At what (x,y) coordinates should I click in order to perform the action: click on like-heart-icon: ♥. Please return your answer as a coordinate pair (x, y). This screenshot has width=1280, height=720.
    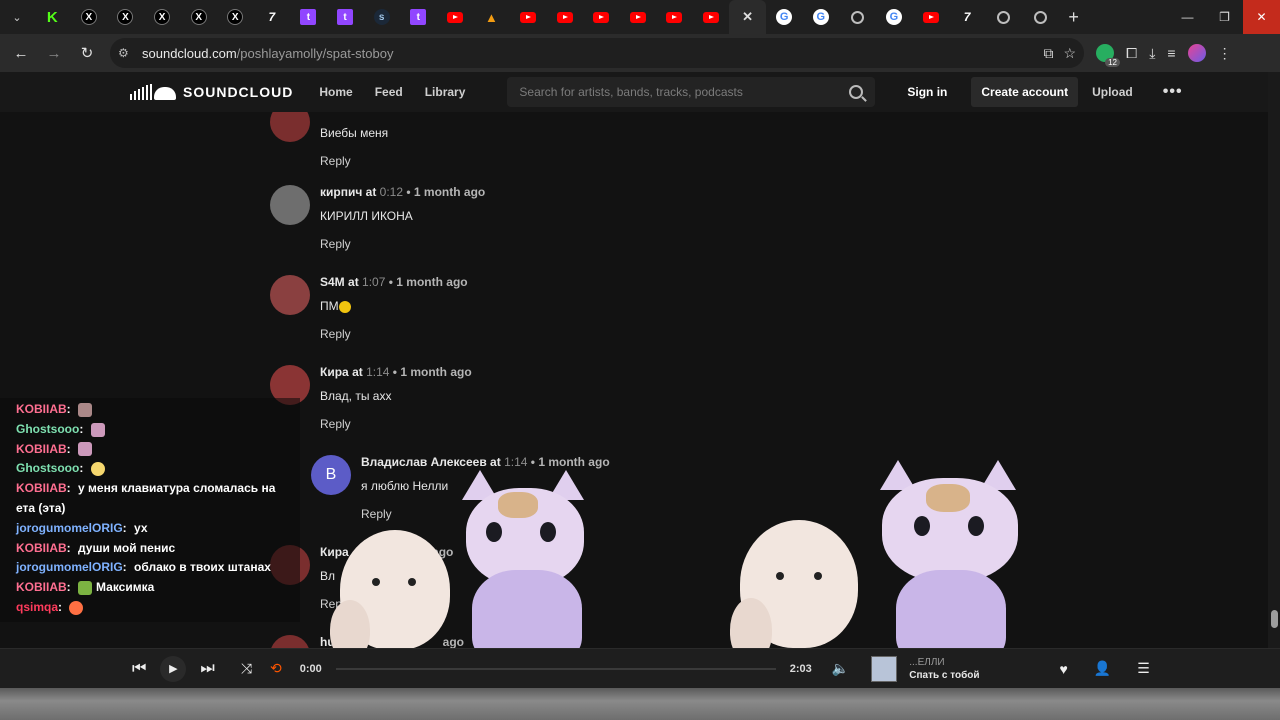
    Looking at the image, I should click on (1064, 669).